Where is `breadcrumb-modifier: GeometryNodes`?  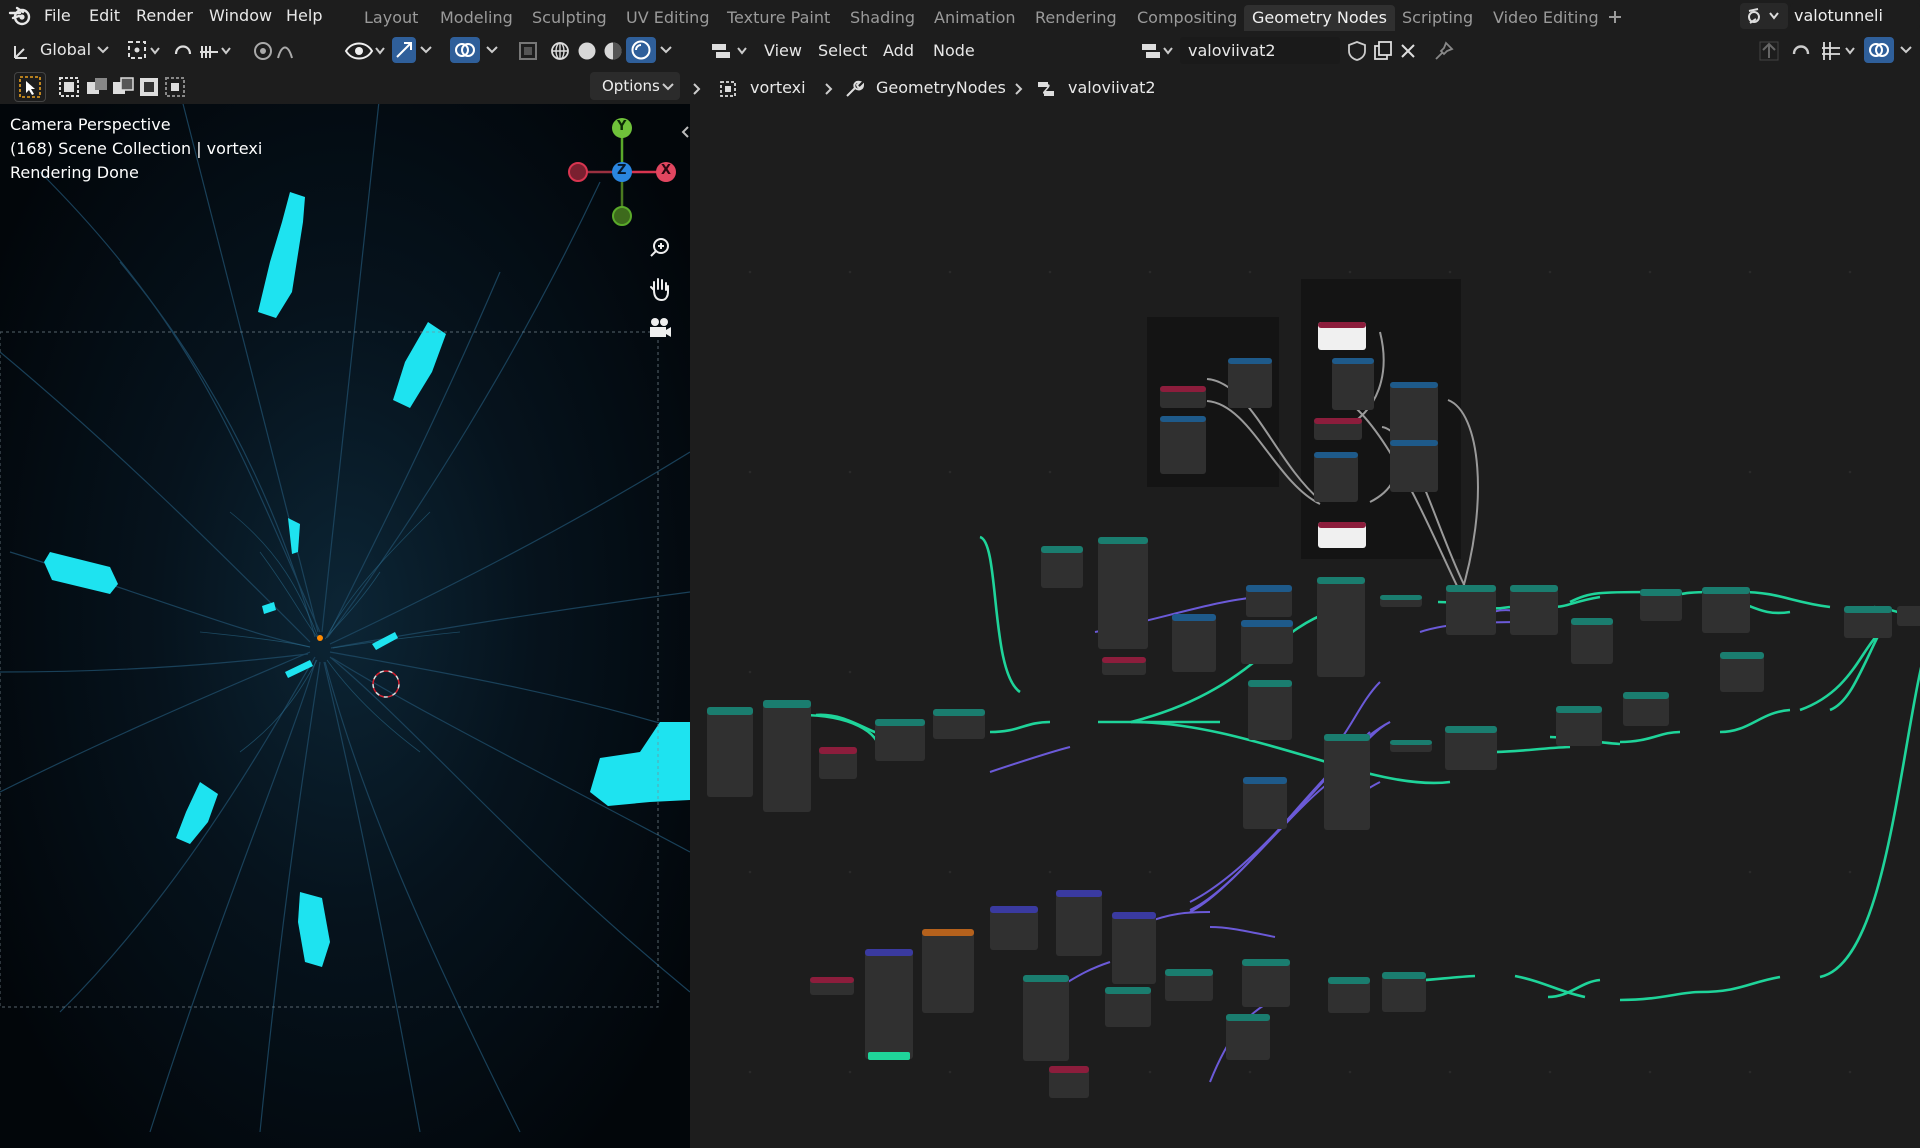 breadcrumb-modifier: GeometryNodes is located at coordinates (941, 88).